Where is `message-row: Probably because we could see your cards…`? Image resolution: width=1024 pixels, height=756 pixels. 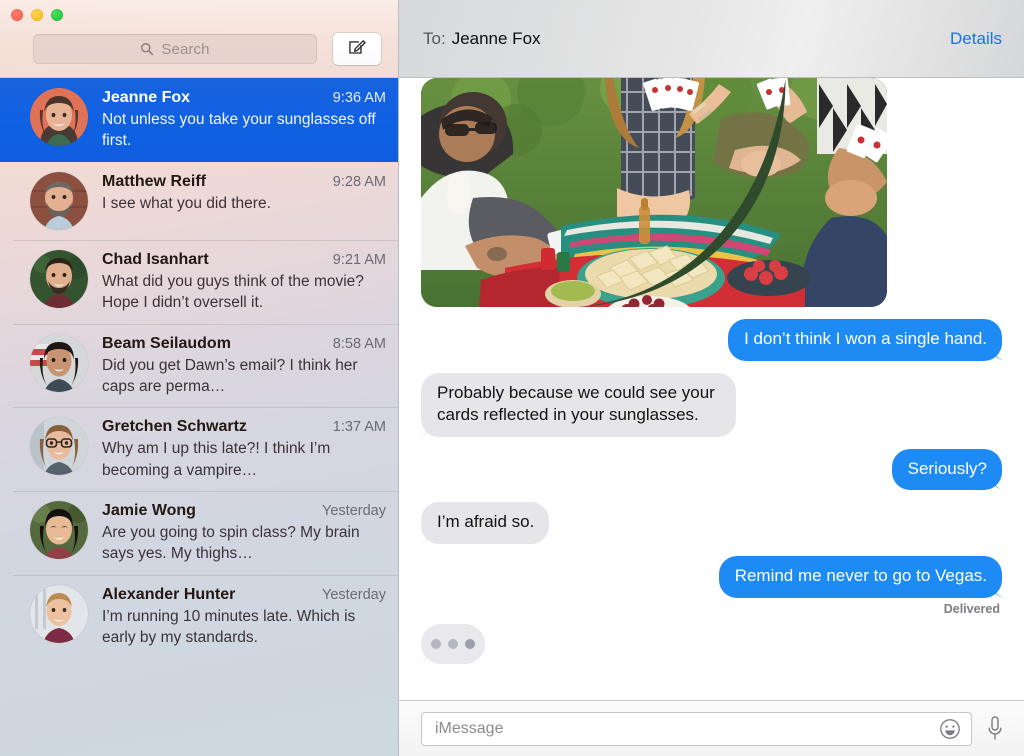 message-row: Probably because we could see your cards… is located at coordinates (711, 404).